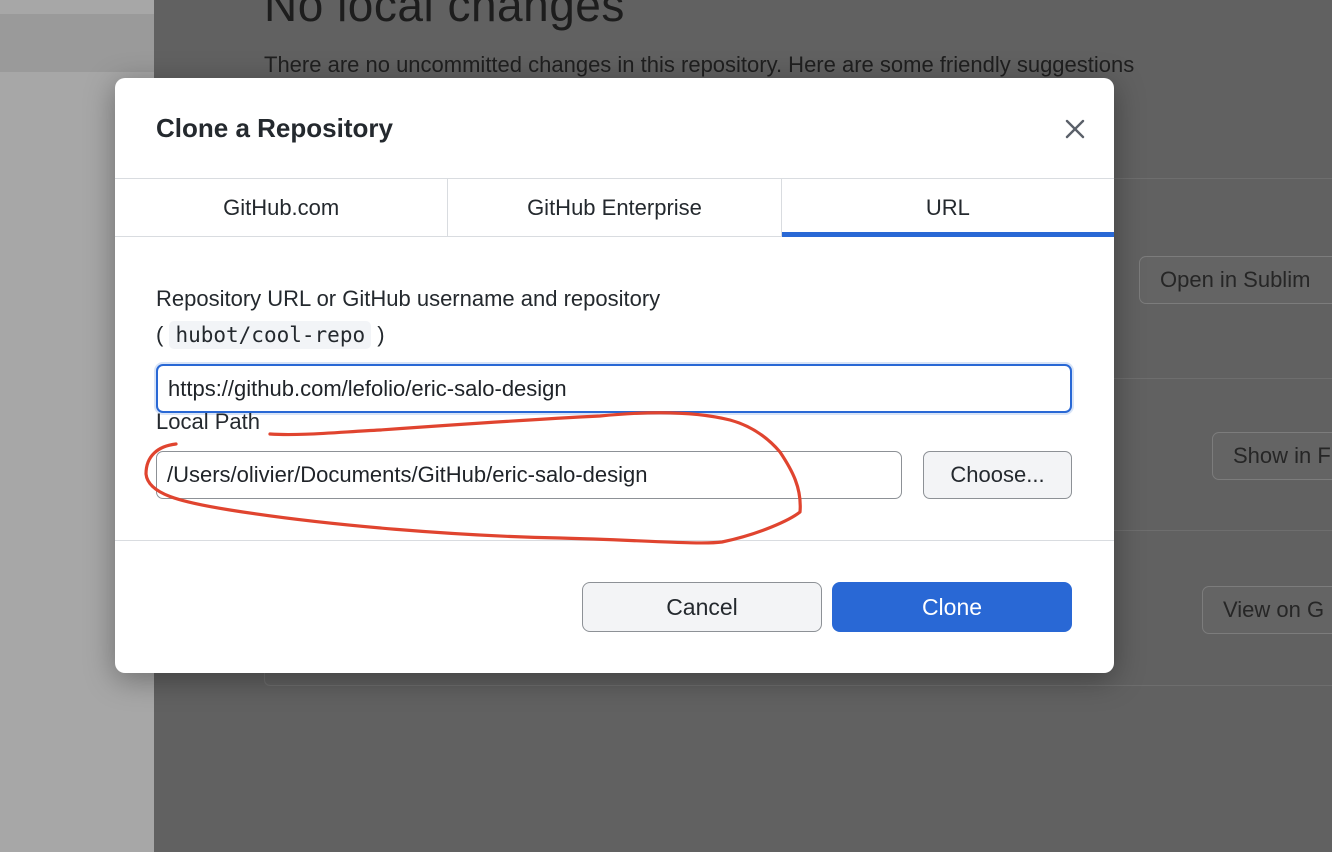 This screenshot has height=852, width=1332. Describe the element at coordinates (1235, 280) in the screenshot. I see `background-open-in-editor-button: Open in Sublim` at that location.